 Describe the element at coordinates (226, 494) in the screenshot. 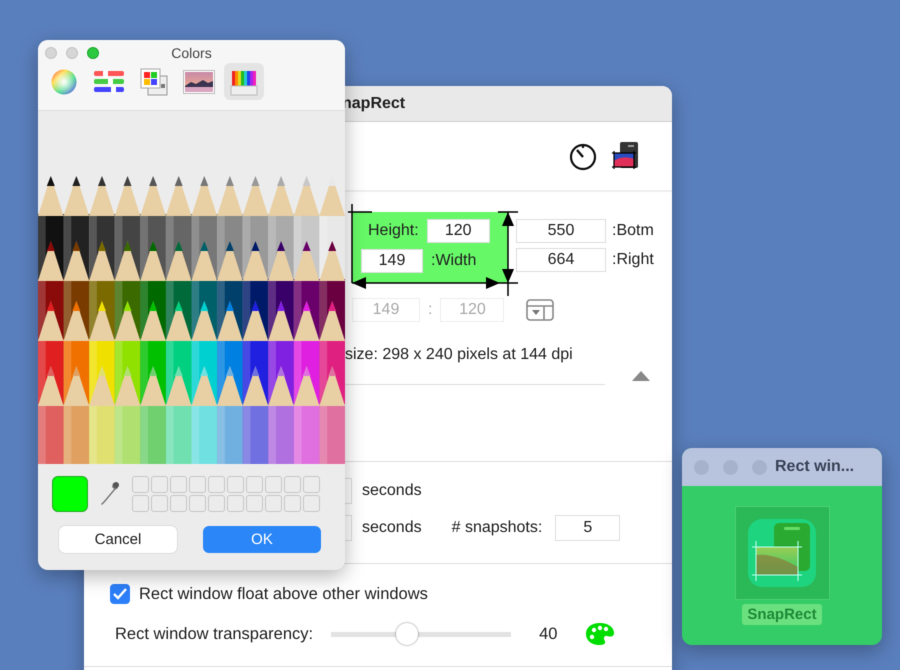

I see `color-swatches-grid` at that location.